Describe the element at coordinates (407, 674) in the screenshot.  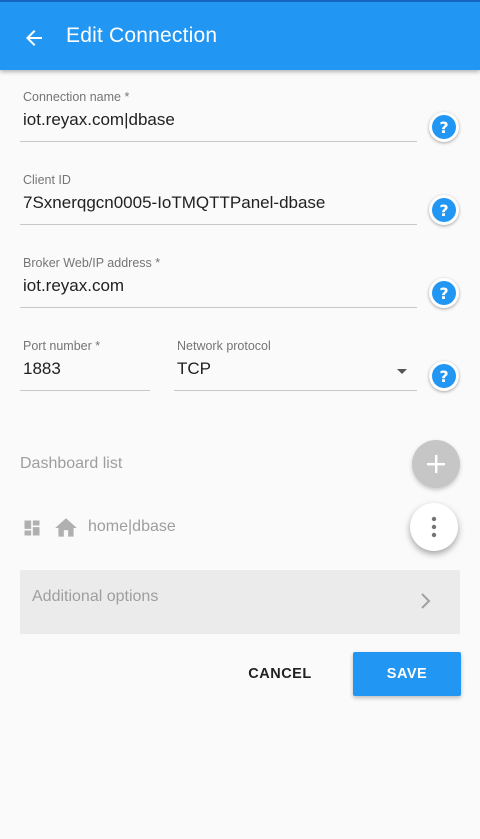
I see `save-button: SAVE` at that location.